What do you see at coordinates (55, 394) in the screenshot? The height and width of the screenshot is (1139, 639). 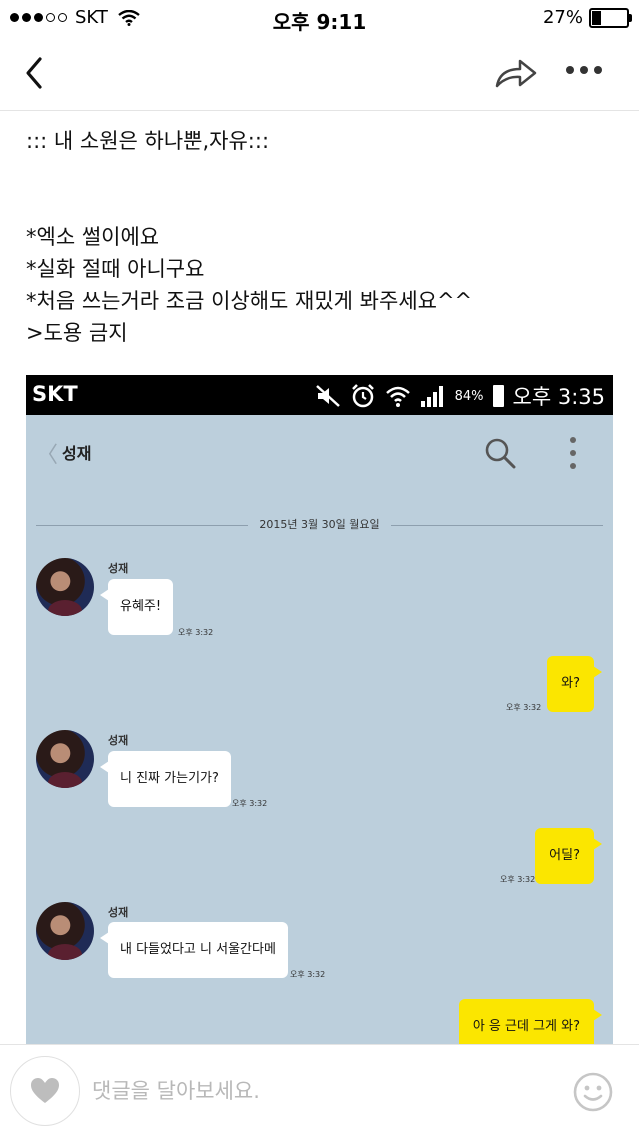 I see `android-carrier: SKT` at bounding box center [55, 394].